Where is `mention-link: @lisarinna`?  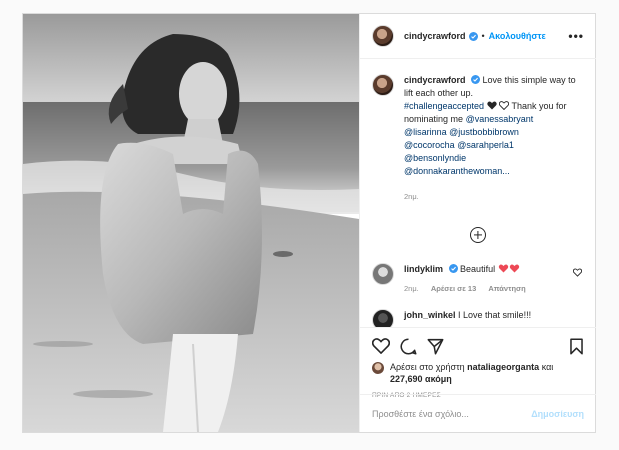
mention-link: @lisarinna is located at coordinates (425, 132).